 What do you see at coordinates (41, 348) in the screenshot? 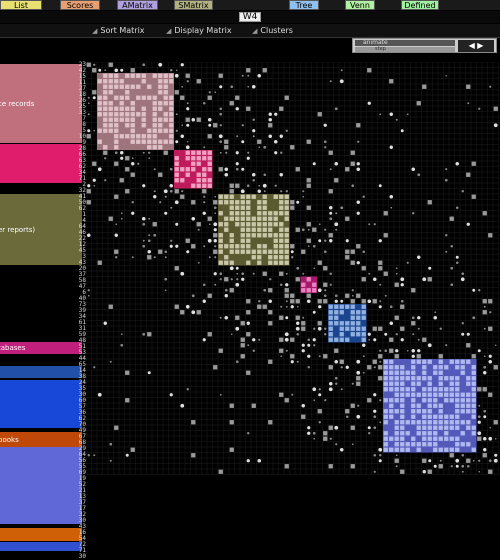
I see `group-bar: tabases` at bounding box center [41, 348].